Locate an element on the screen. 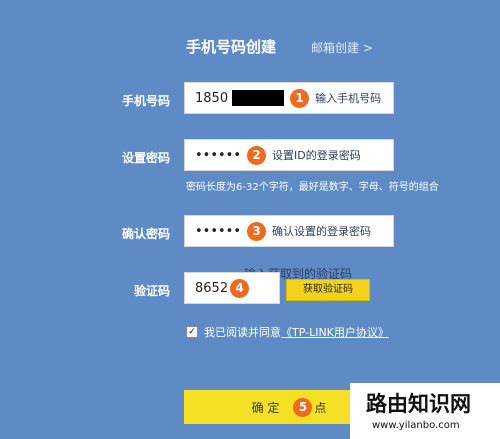  step-badge-5: 5 is located at coordinates (303, 407).